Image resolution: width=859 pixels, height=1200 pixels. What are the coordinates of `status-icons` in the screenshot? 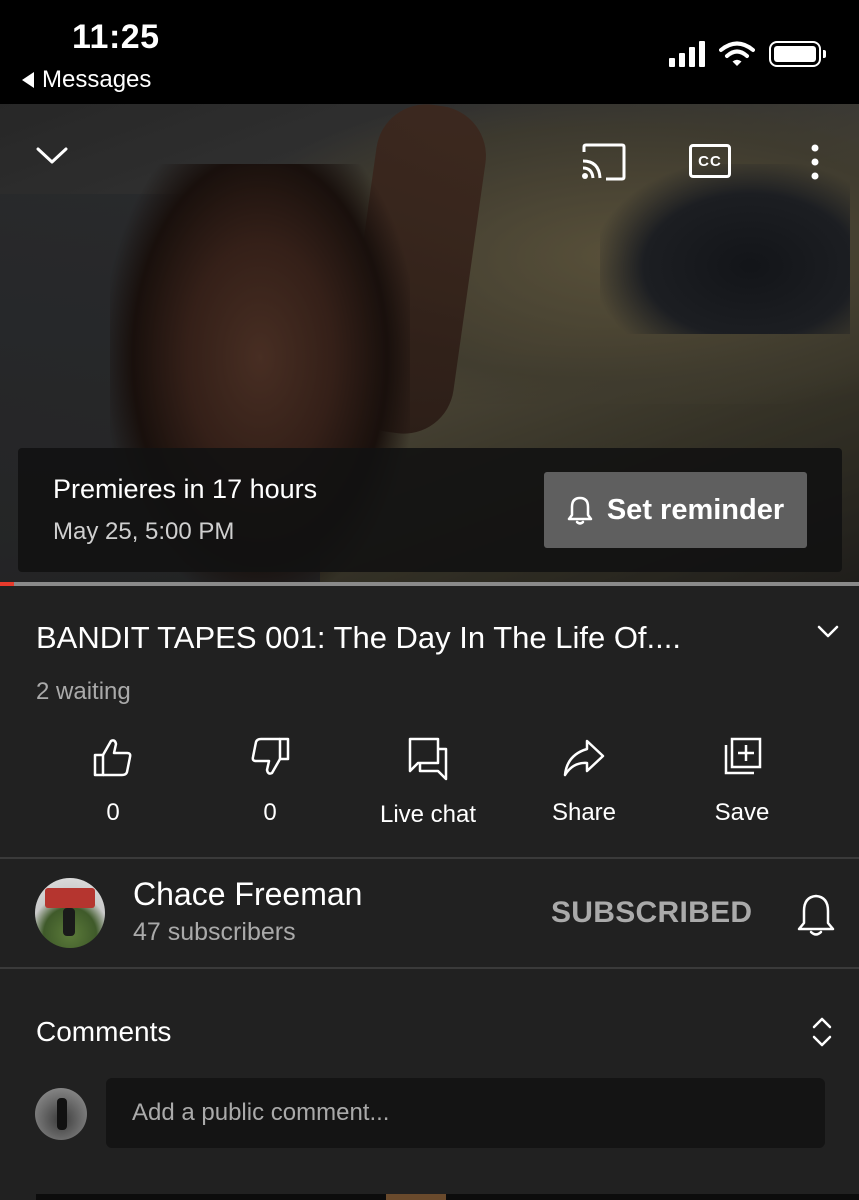 It's located at (747, 54).